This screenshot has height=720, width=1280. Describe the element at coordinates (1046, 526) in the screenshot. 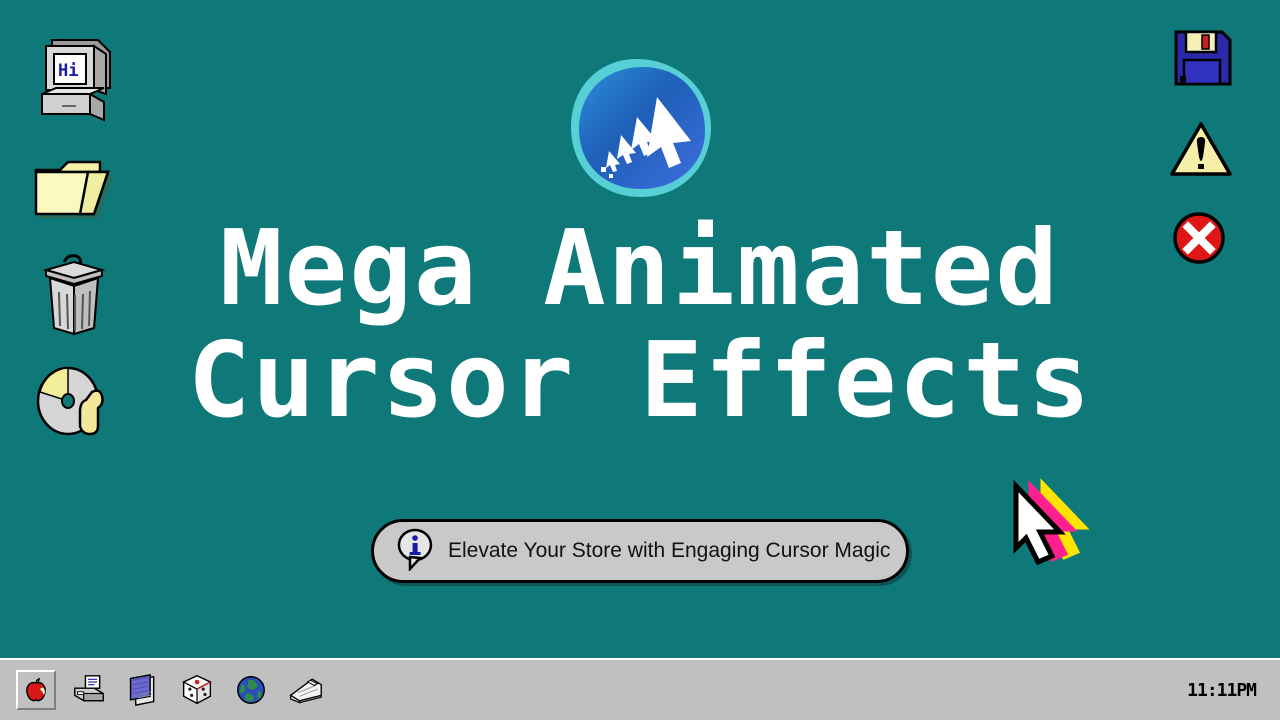

I see `pixel-cursor-arrow` at that location.